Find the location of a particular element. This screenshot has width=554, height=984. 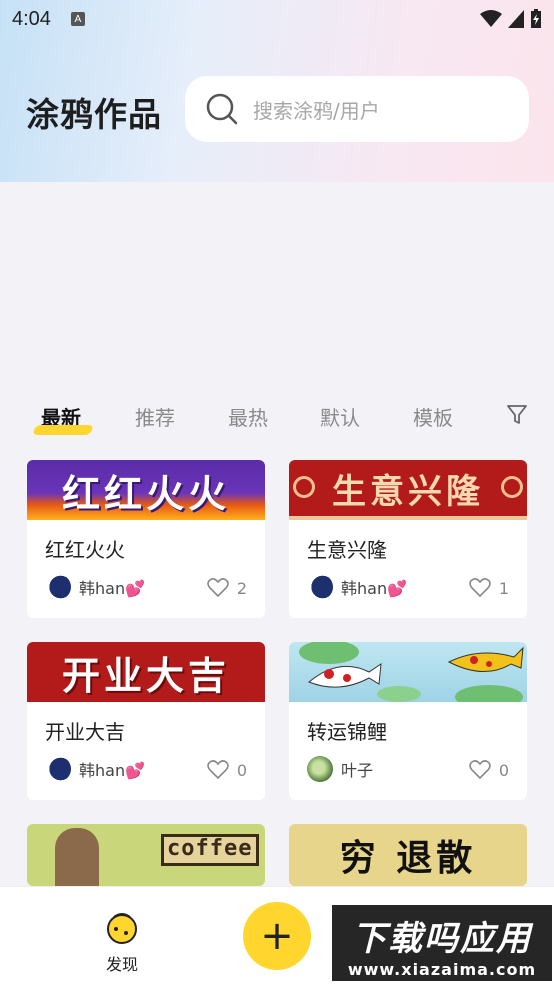

artwork-thumbnail: coffee is located at coordinates (146, 855).